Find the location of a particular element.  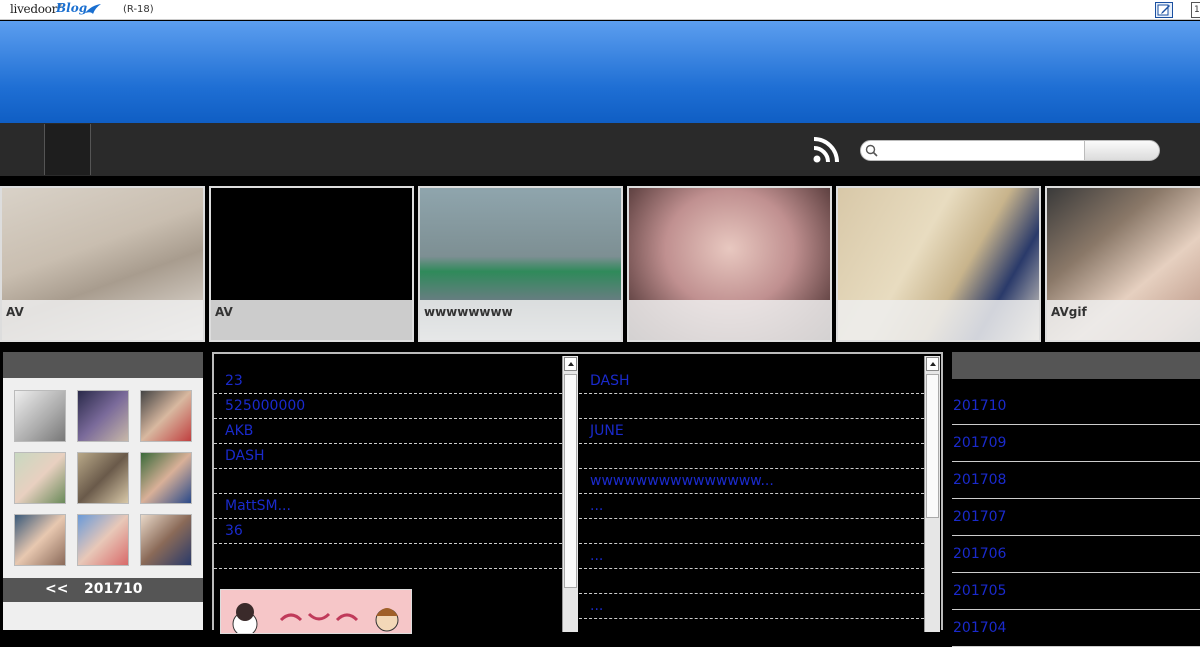

archive-month-link: 201708 is located at coordinates (1076, 480).